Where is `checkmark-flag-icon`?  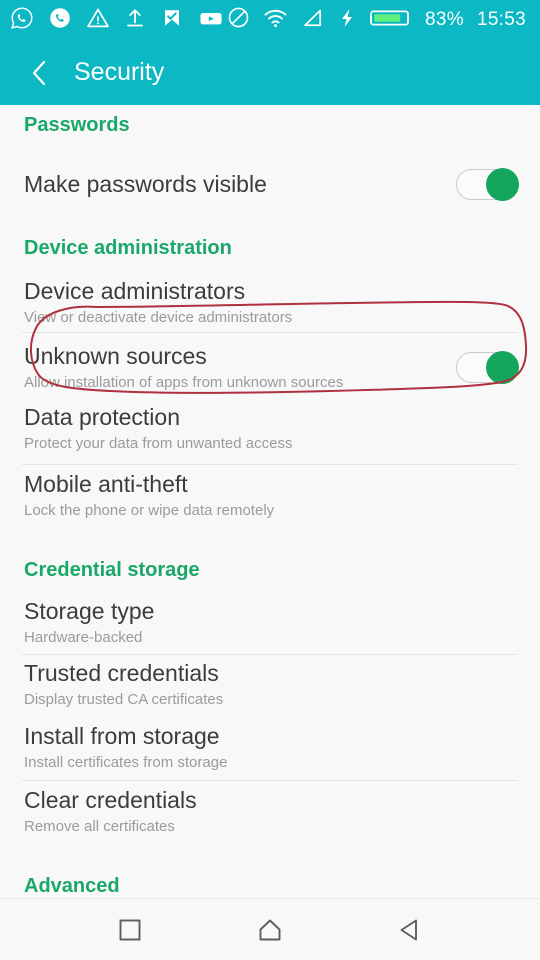 checkmark-flag-icon is located at coordinates (172, 20).